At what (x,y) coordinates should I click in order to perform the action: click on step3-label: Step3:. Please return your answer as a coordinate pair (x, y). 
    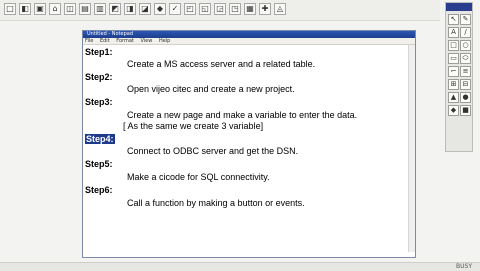
    Looking at the image, I should click on (99, 102).